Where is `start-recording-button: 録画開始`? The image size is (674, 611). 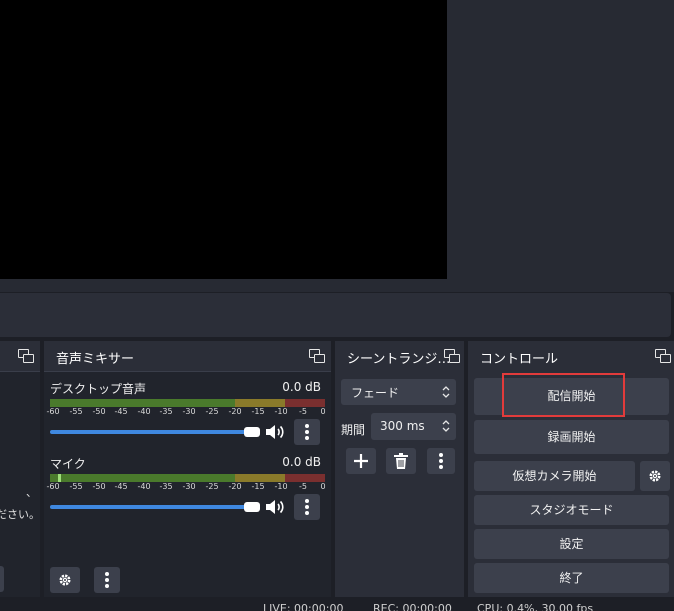
start-recording-button: 録画開始 is located at coordinates (571, 437).